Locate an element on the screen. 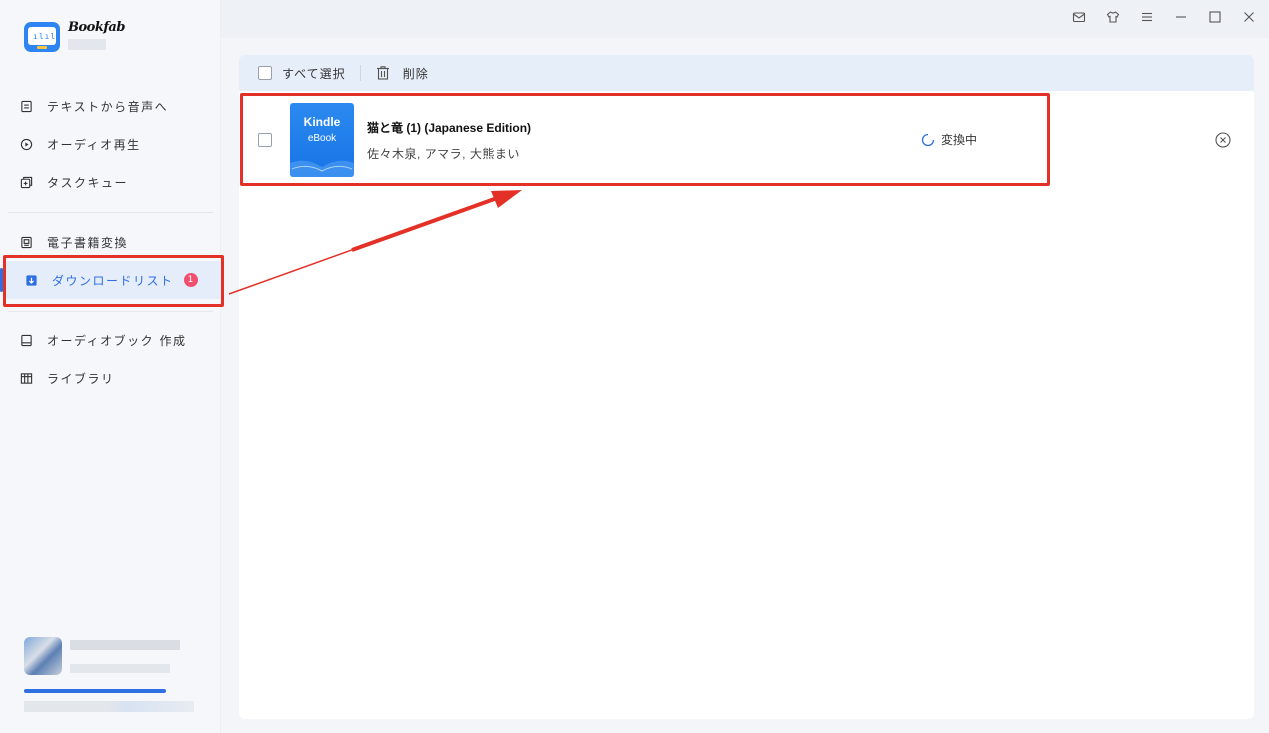 The height and width of the screenshot is (733, 1269). mail-icon is located at coordinates (1079, 17).